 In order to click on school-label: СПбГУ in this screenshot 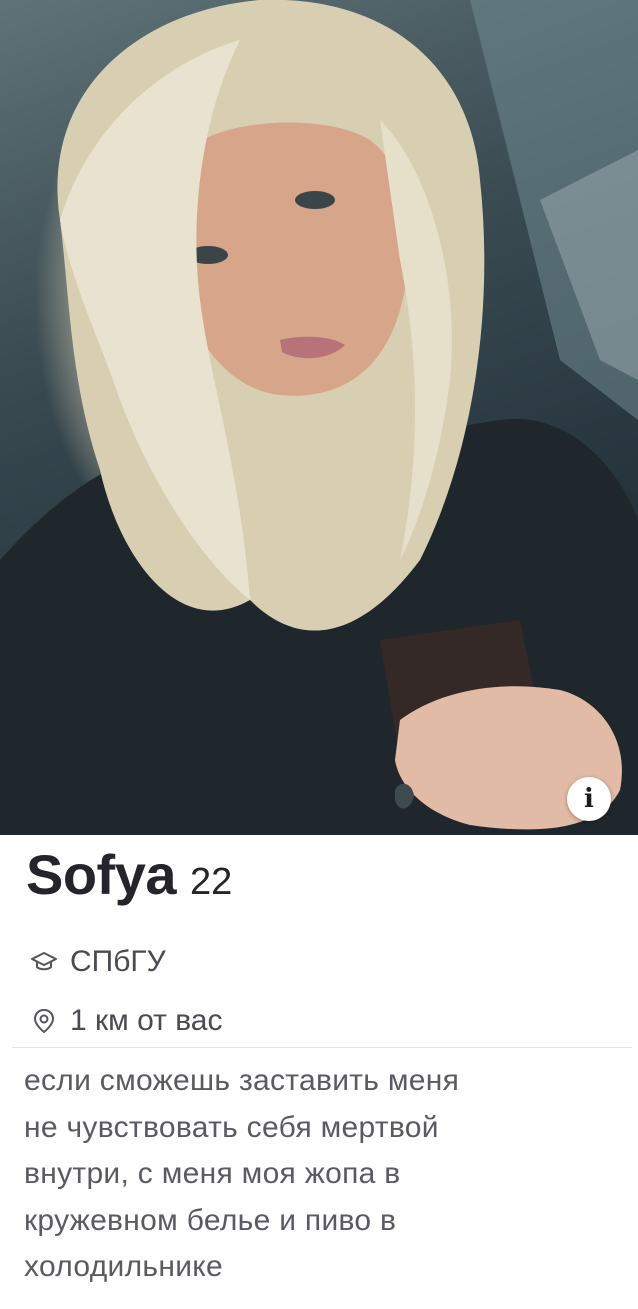, I will do `click(118, 961)`.